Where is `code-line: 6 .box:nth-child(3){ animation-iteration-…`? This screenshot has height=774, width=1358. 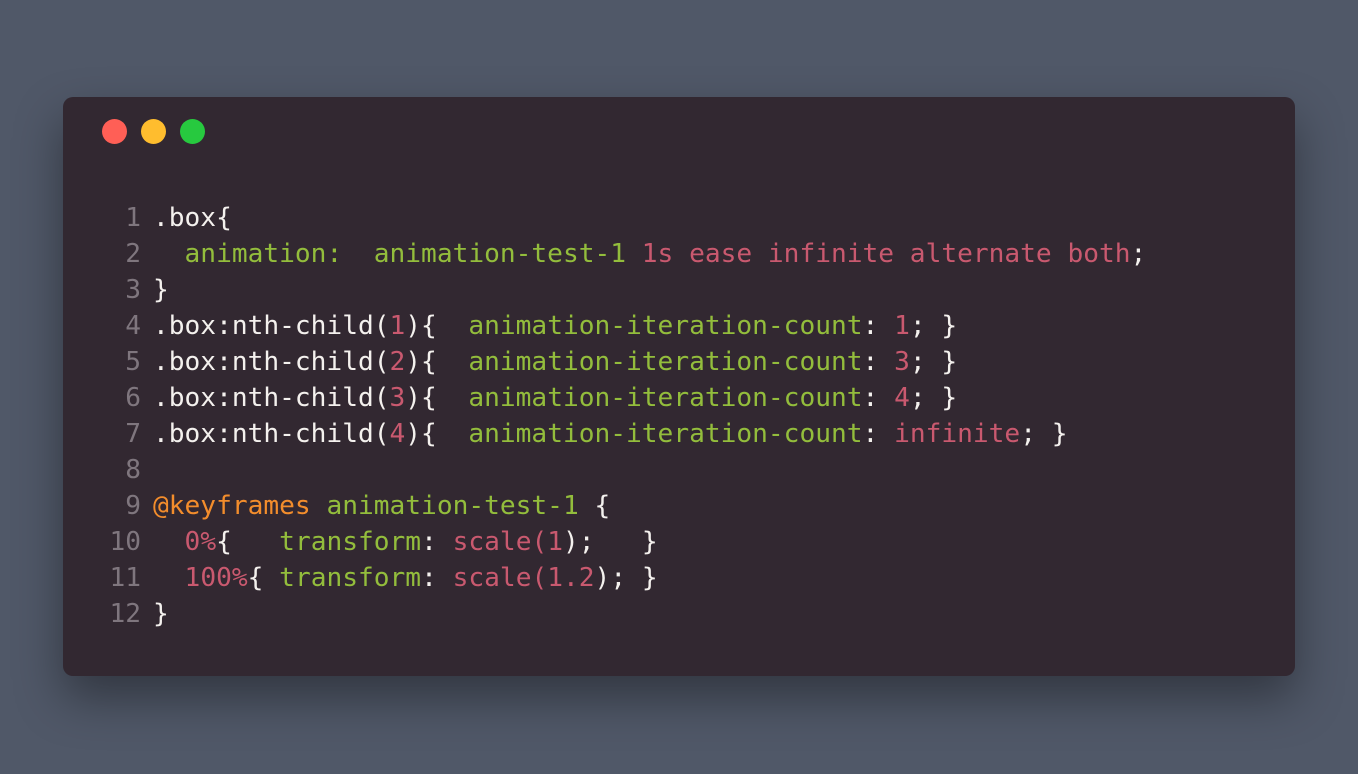 code-line: 6 .box:nth-child(3){ animation-iteration-… is located at coordinates (679, 398).